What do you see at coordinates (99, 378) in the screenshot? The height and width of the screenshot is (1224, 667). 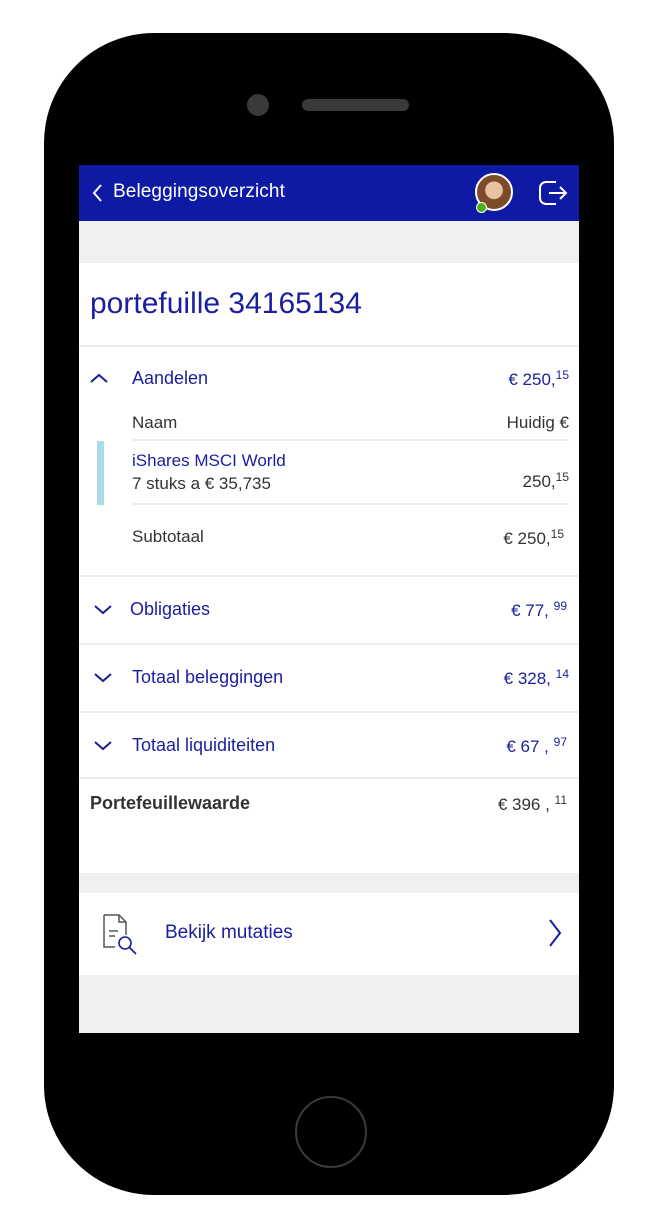 I see `chevron-up-icon` at bounding box center [99, 378].